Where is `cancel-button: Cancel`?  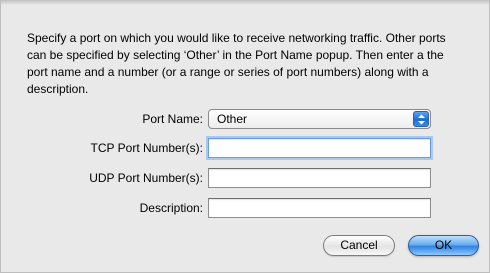
cancel-button: Cancel is located at coordinates (359, 245).